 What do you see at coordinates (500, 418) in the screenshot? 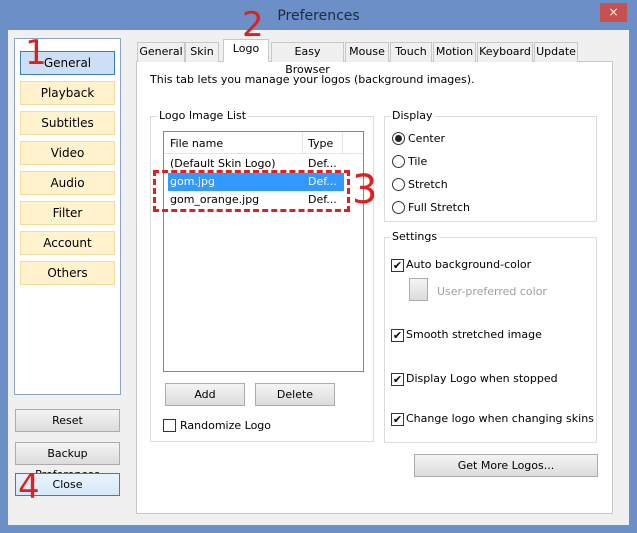
I see `change-logo-skins-label: Change logo when changing skins` at bounding box center [500, 418].